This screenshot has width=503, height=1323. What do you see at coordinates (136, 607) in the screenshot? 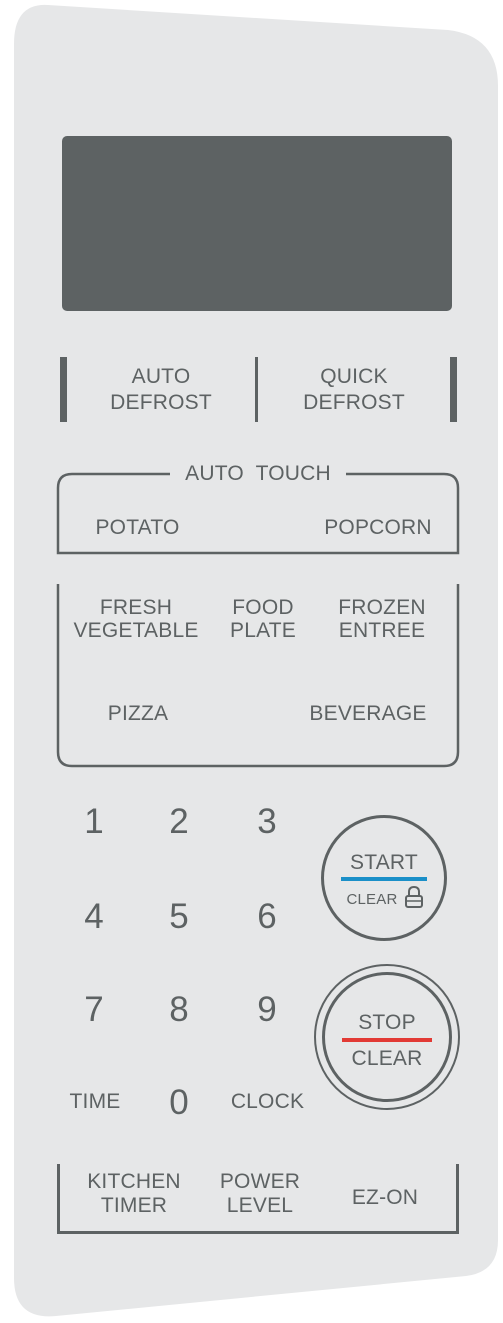
I see `fresh-vegetable-label-1: FRESH` at bounding box center [136, 607].